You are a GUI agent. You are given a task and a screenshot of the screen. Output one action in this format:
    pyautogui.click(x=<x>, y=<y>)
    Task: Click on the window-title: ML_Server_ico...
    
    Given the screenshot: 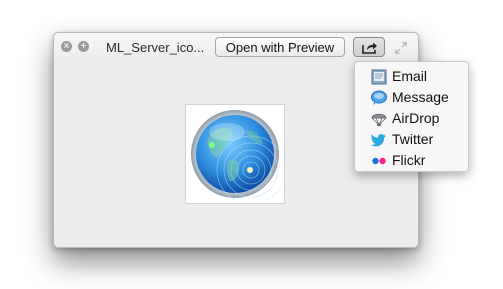 What is the action you would take?
    pyautogui.click(x=155, y=47)
    